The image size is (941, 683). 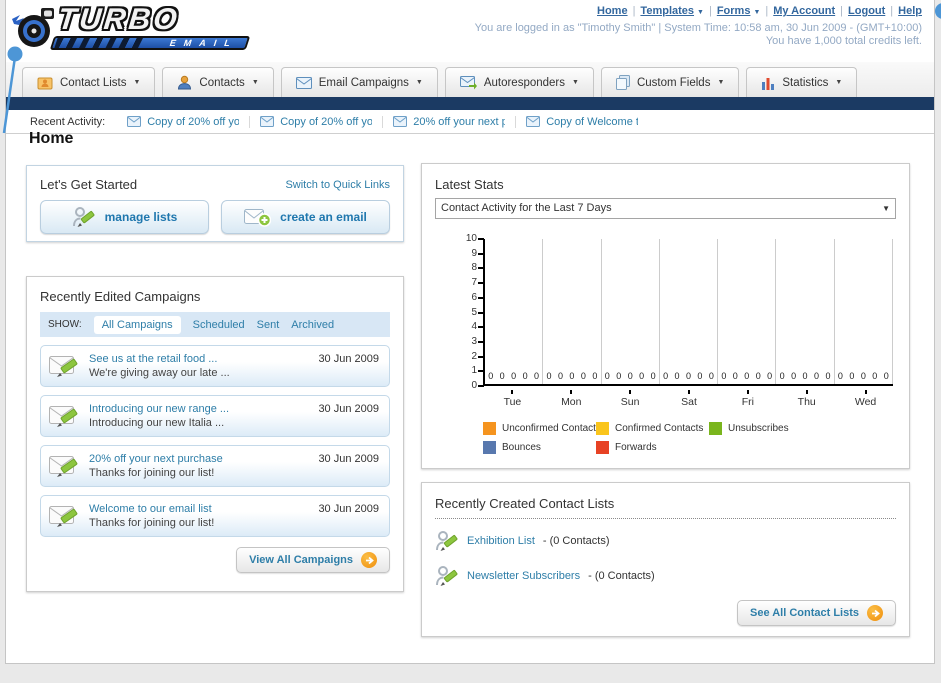 I want to click on header-link-my-account: My Account, so click(x=804, y=11).